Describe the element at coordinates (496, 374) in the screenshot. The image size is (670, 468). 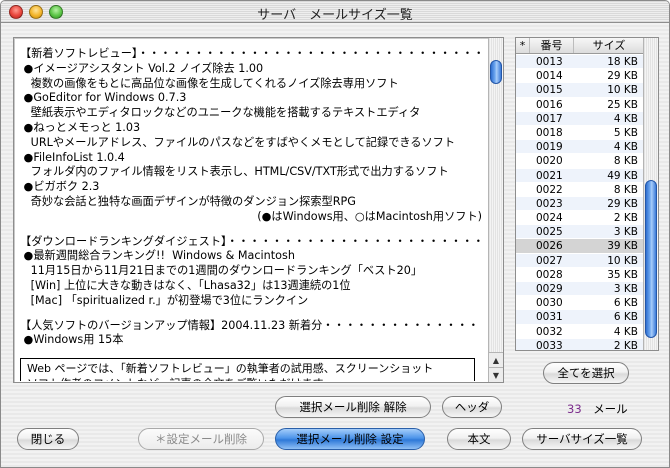
I see `scroll-down-arrow-icon: ▼` at that location.